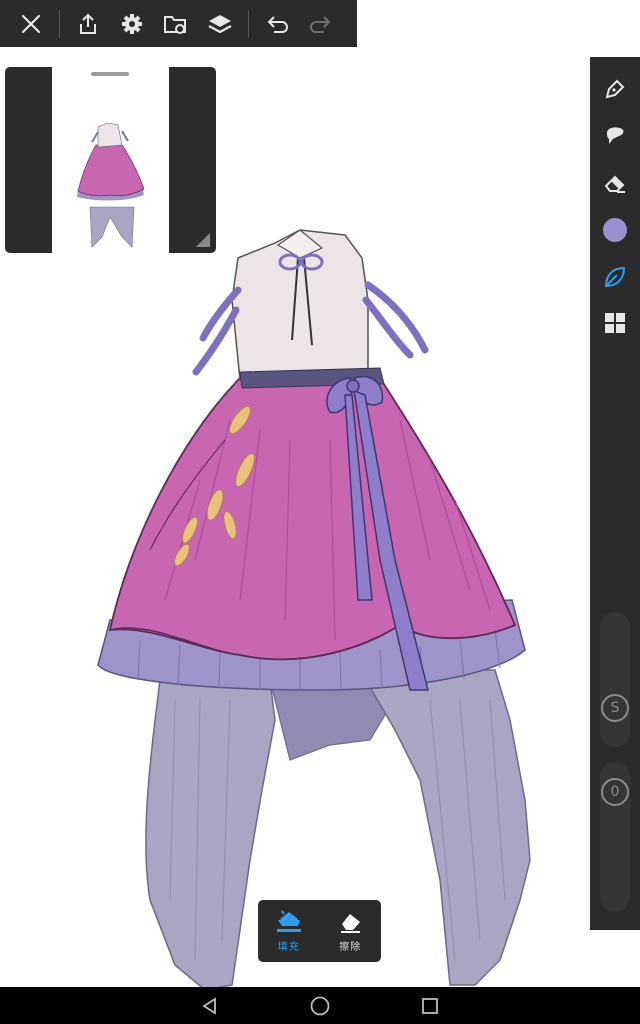  I want to click on resize-handle-icon, so click(203, 240).